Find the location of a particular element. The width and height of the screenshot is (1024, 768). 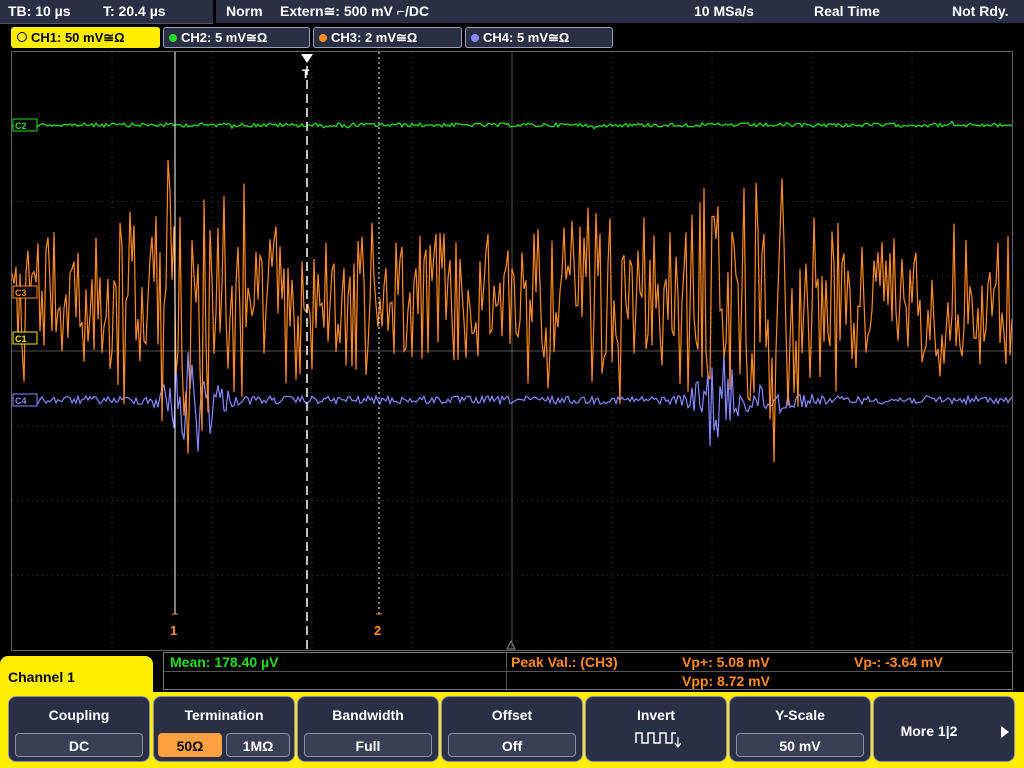

c1-marker: C1 is located at coordinates (25, 338).